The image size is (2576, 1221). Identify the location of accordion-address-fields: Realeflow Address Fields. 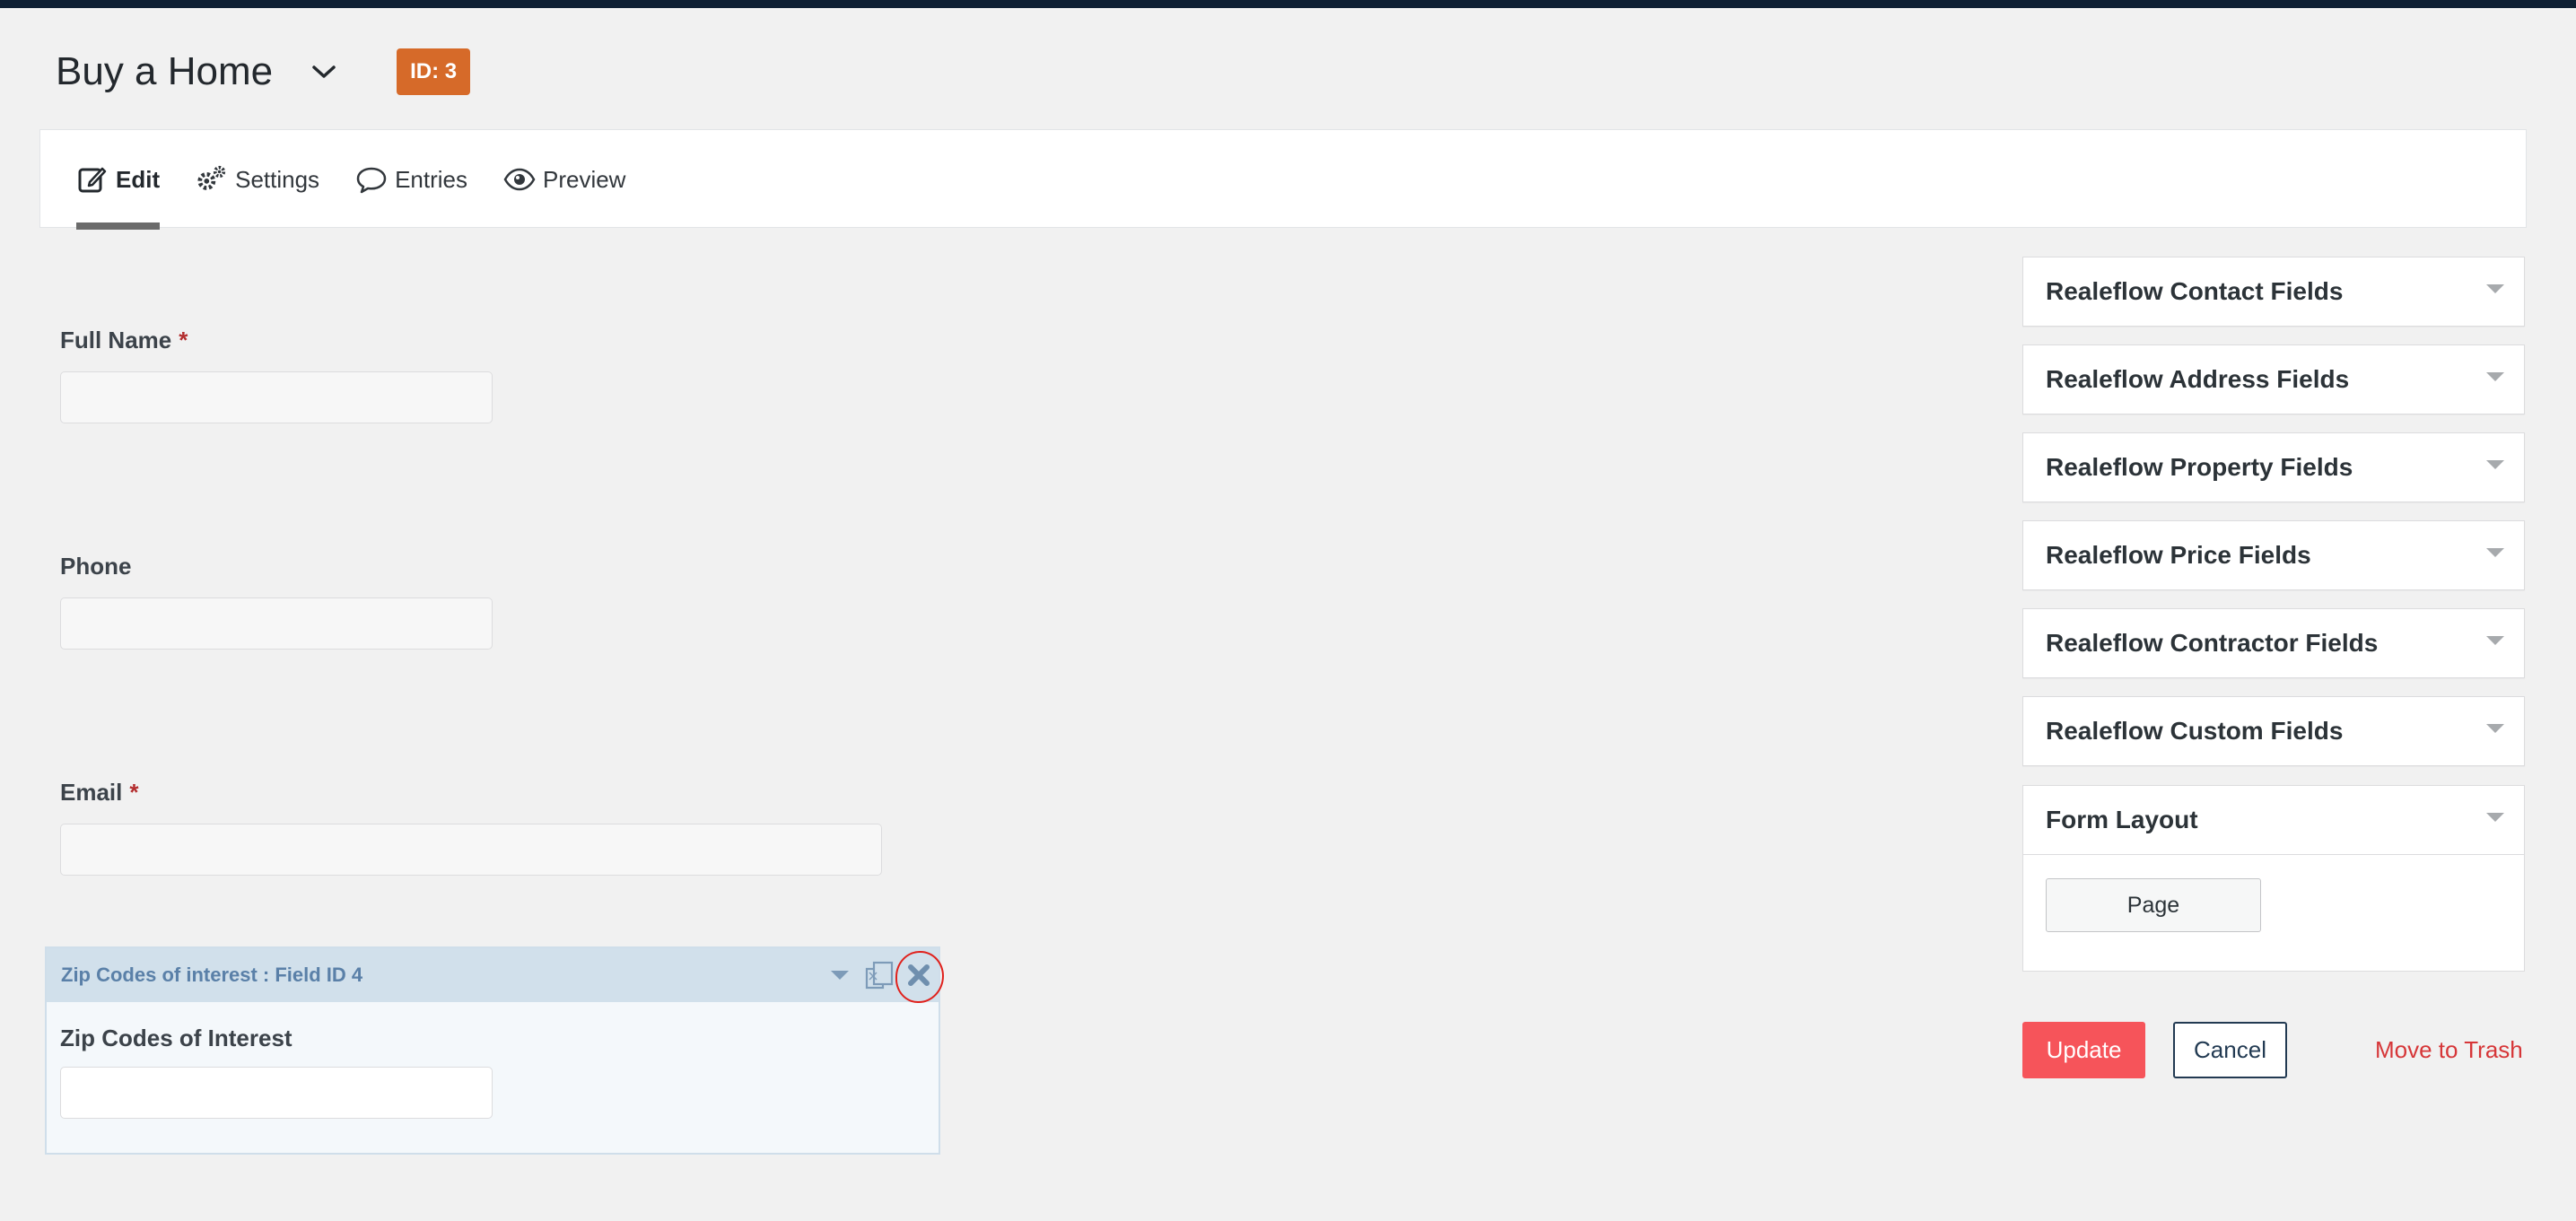
(2273, 379).